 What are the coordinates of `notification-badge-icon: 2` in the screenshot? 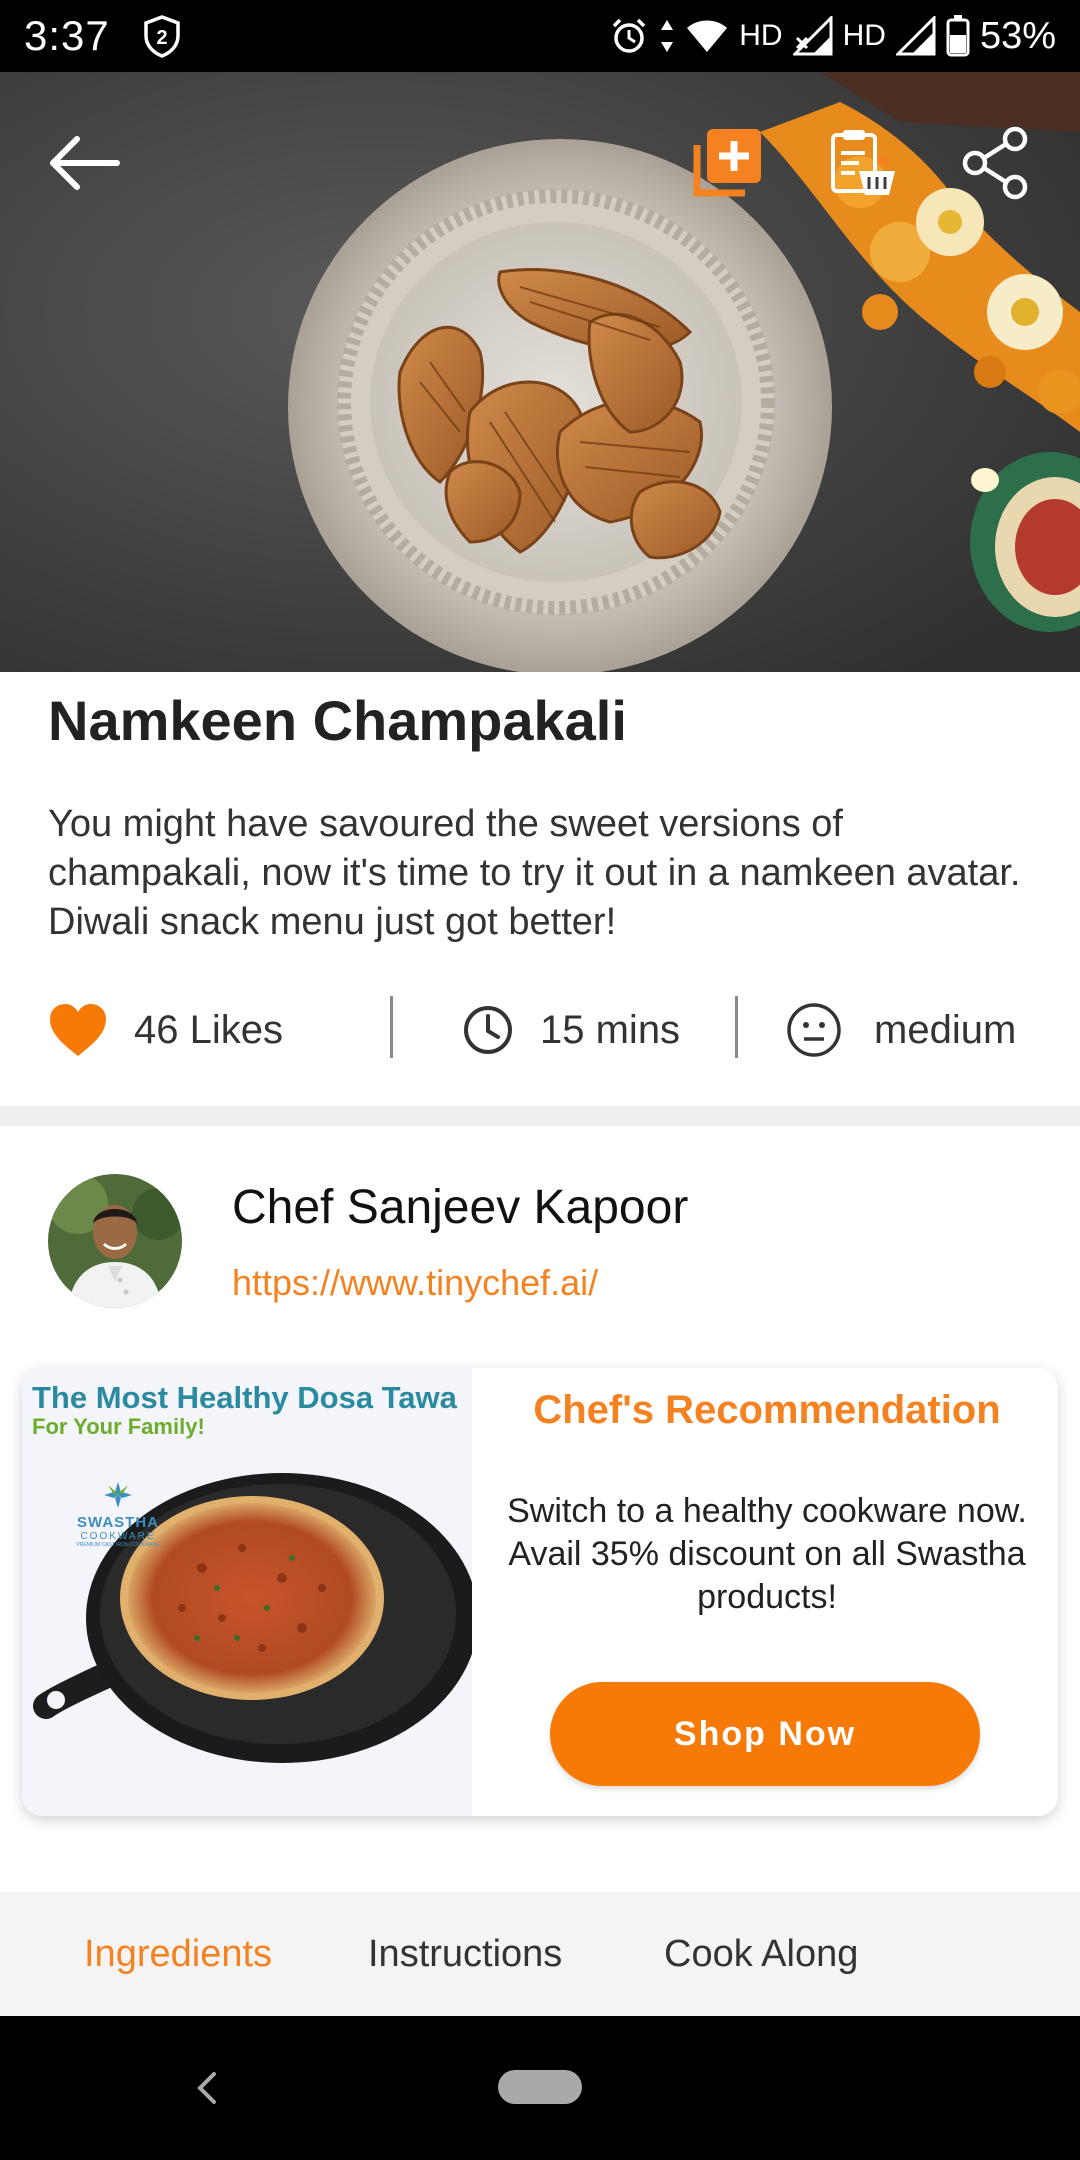 It's located at (162, 36).